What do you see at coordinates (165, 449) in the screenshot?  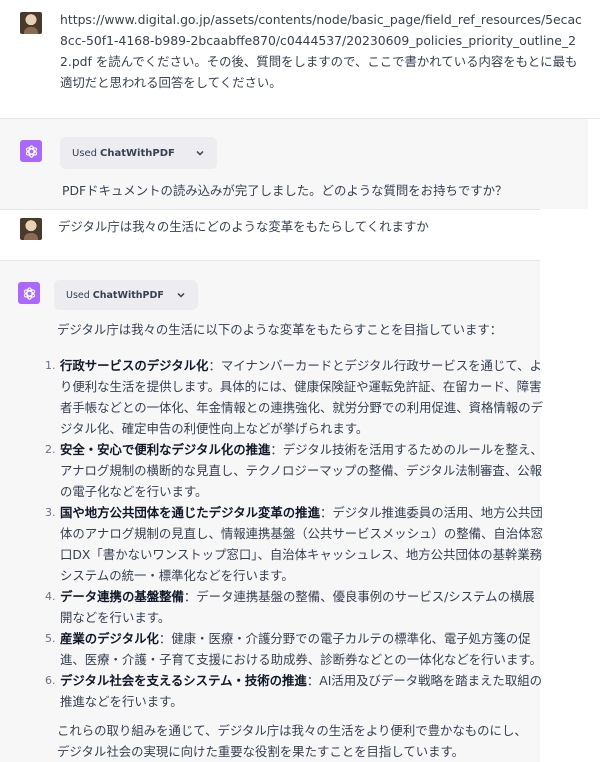 I see `list-item-title: 安全・安心で便利なデジタル化の推進` at bounding box center [165, 449].